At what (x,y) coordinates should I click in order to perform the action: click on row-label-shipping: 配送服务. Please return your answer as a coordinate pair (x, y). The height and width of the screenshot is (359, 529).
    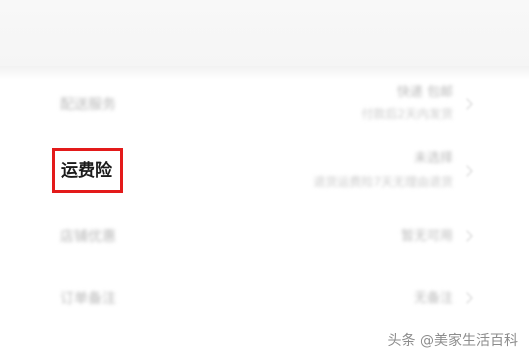
    Looking at the image, I should click on (88, 105).